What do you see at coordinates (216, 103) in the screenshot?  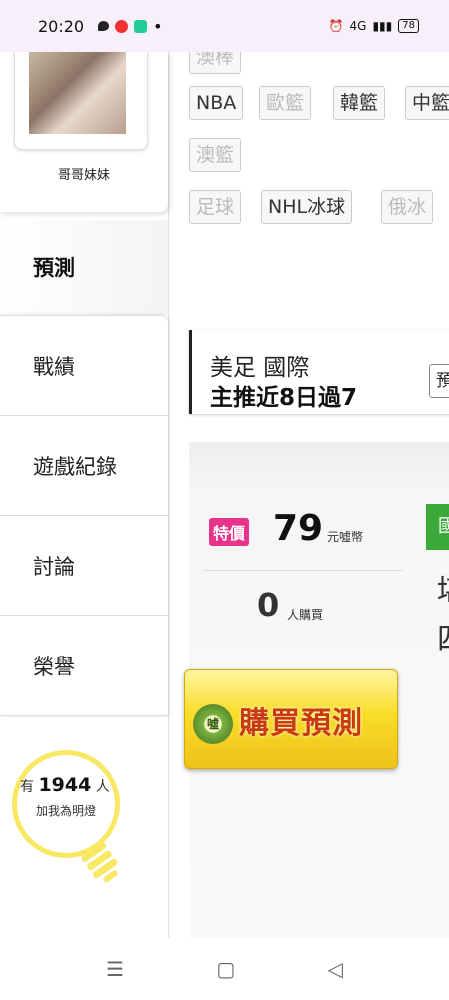 I see `tag-nba: NBA` at bounding box center [216, 103].